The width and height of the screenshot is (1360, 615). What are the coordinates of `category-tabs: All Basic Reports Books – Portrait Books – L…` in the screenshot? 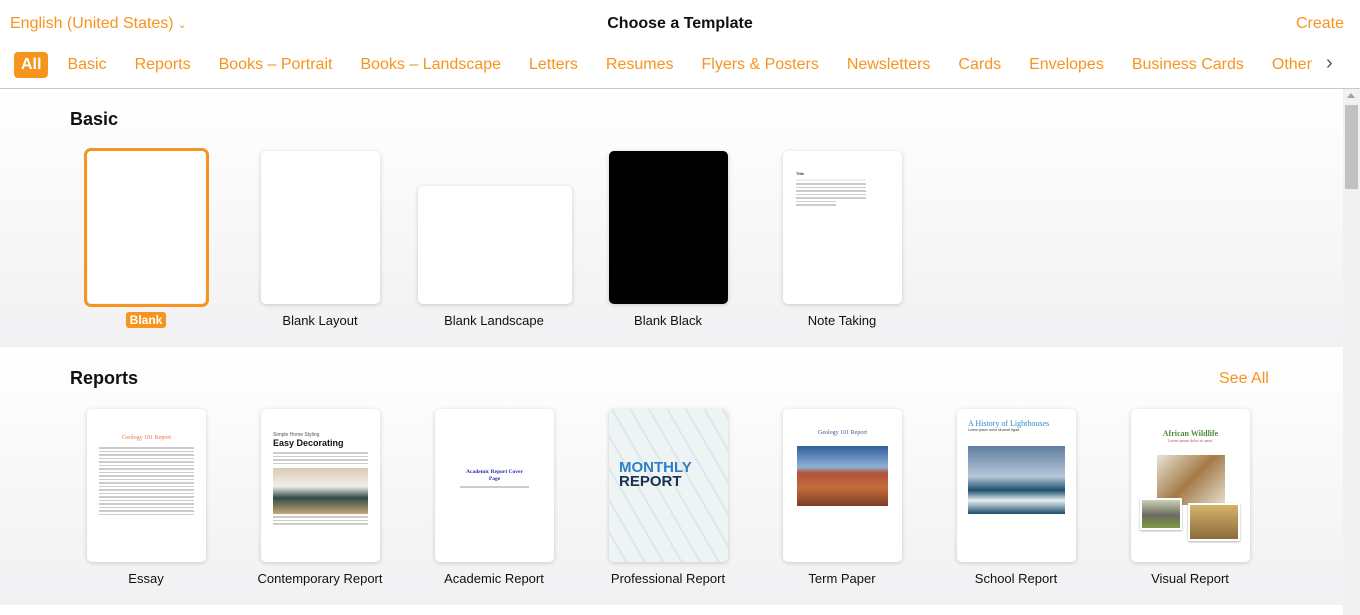 It's located at (669, 65).